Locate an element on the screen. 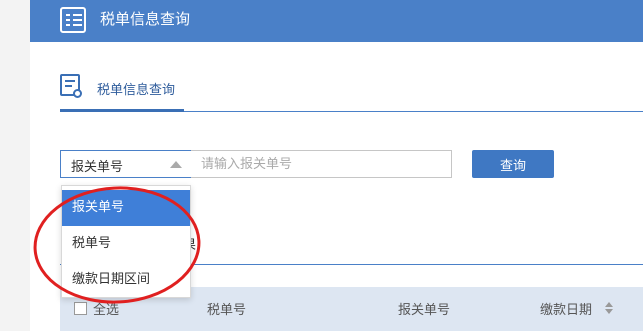  document-search-icon is located at coordinates (71, 86).